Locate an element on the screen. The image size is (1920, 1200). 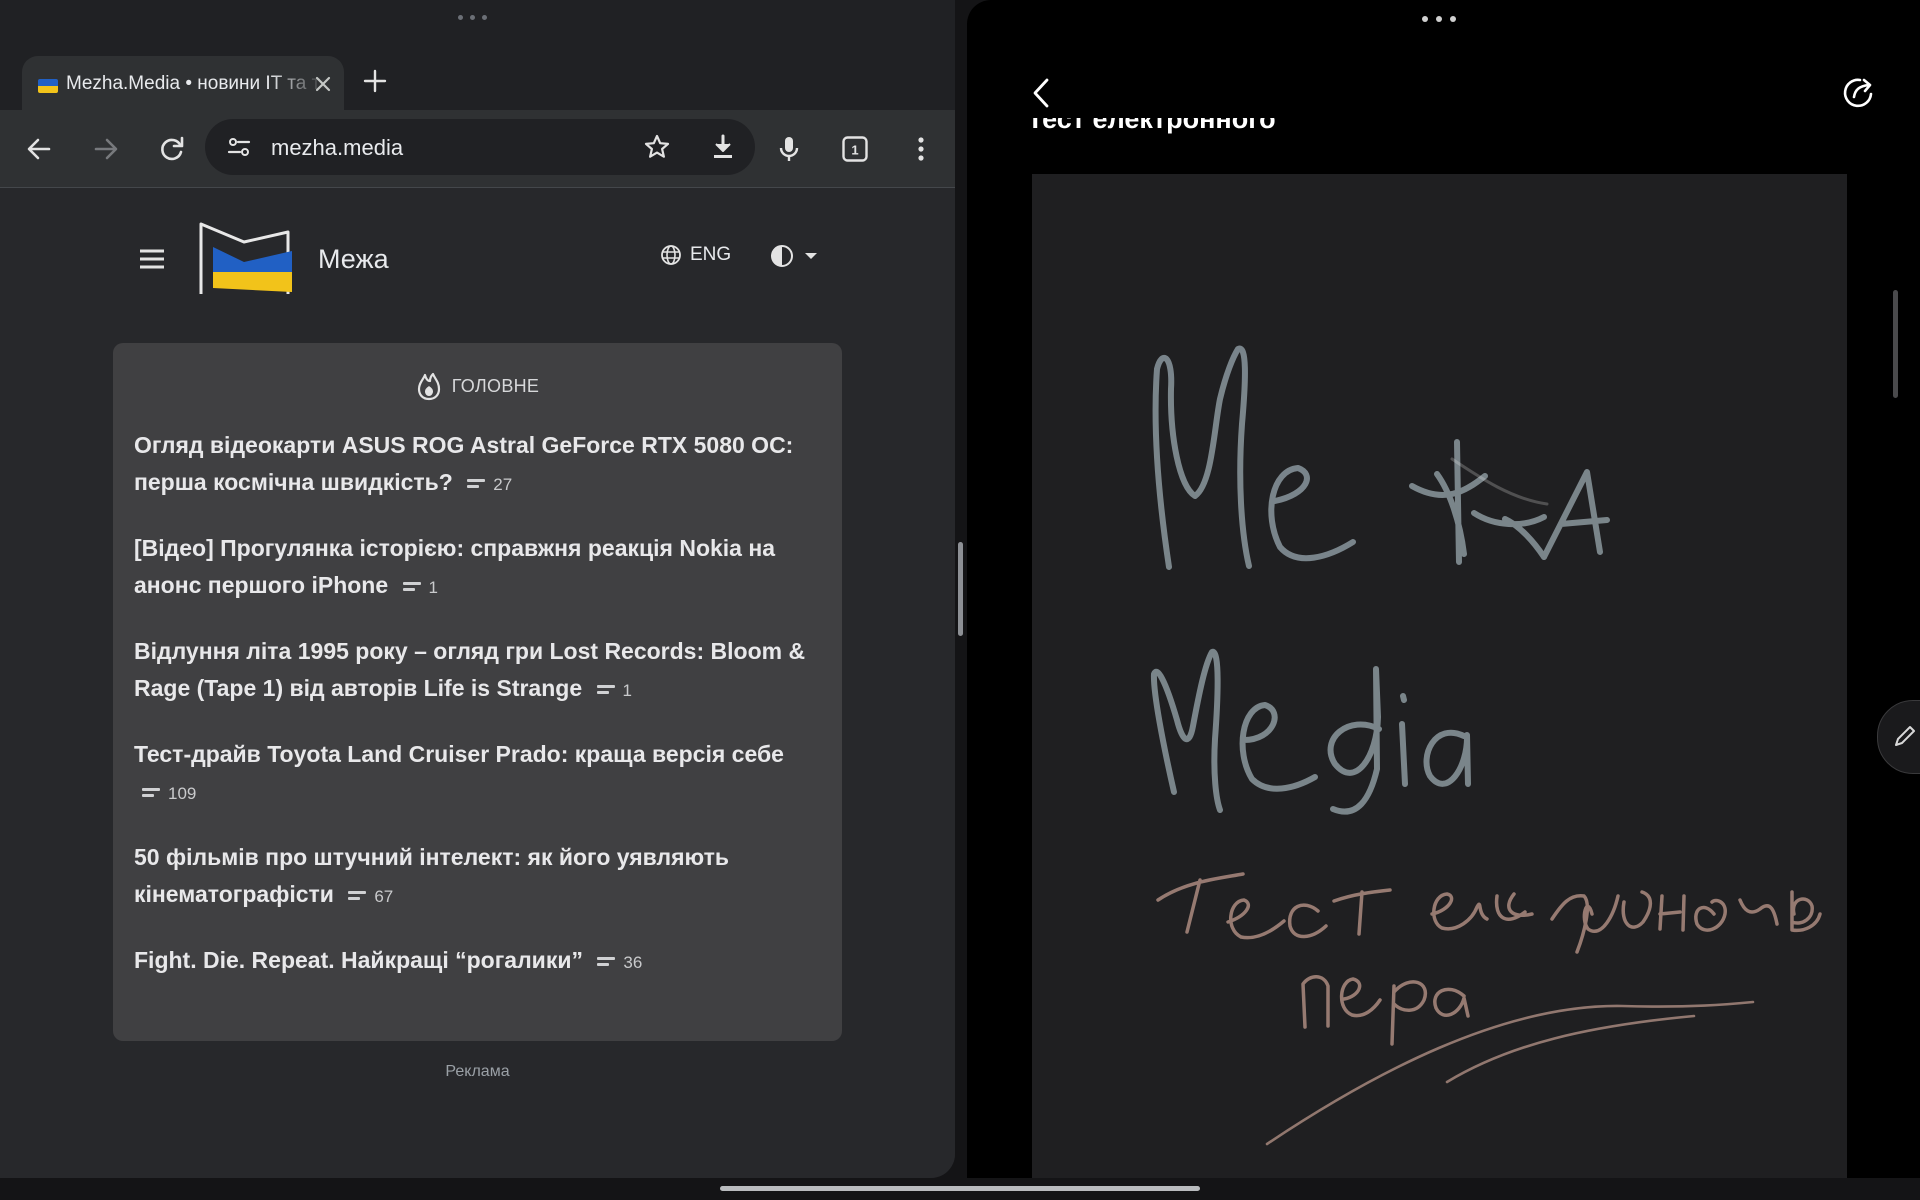
article-title: Fight. Die. Repeat. Найкращі “рогалики” is located at coordinates (358, 960).